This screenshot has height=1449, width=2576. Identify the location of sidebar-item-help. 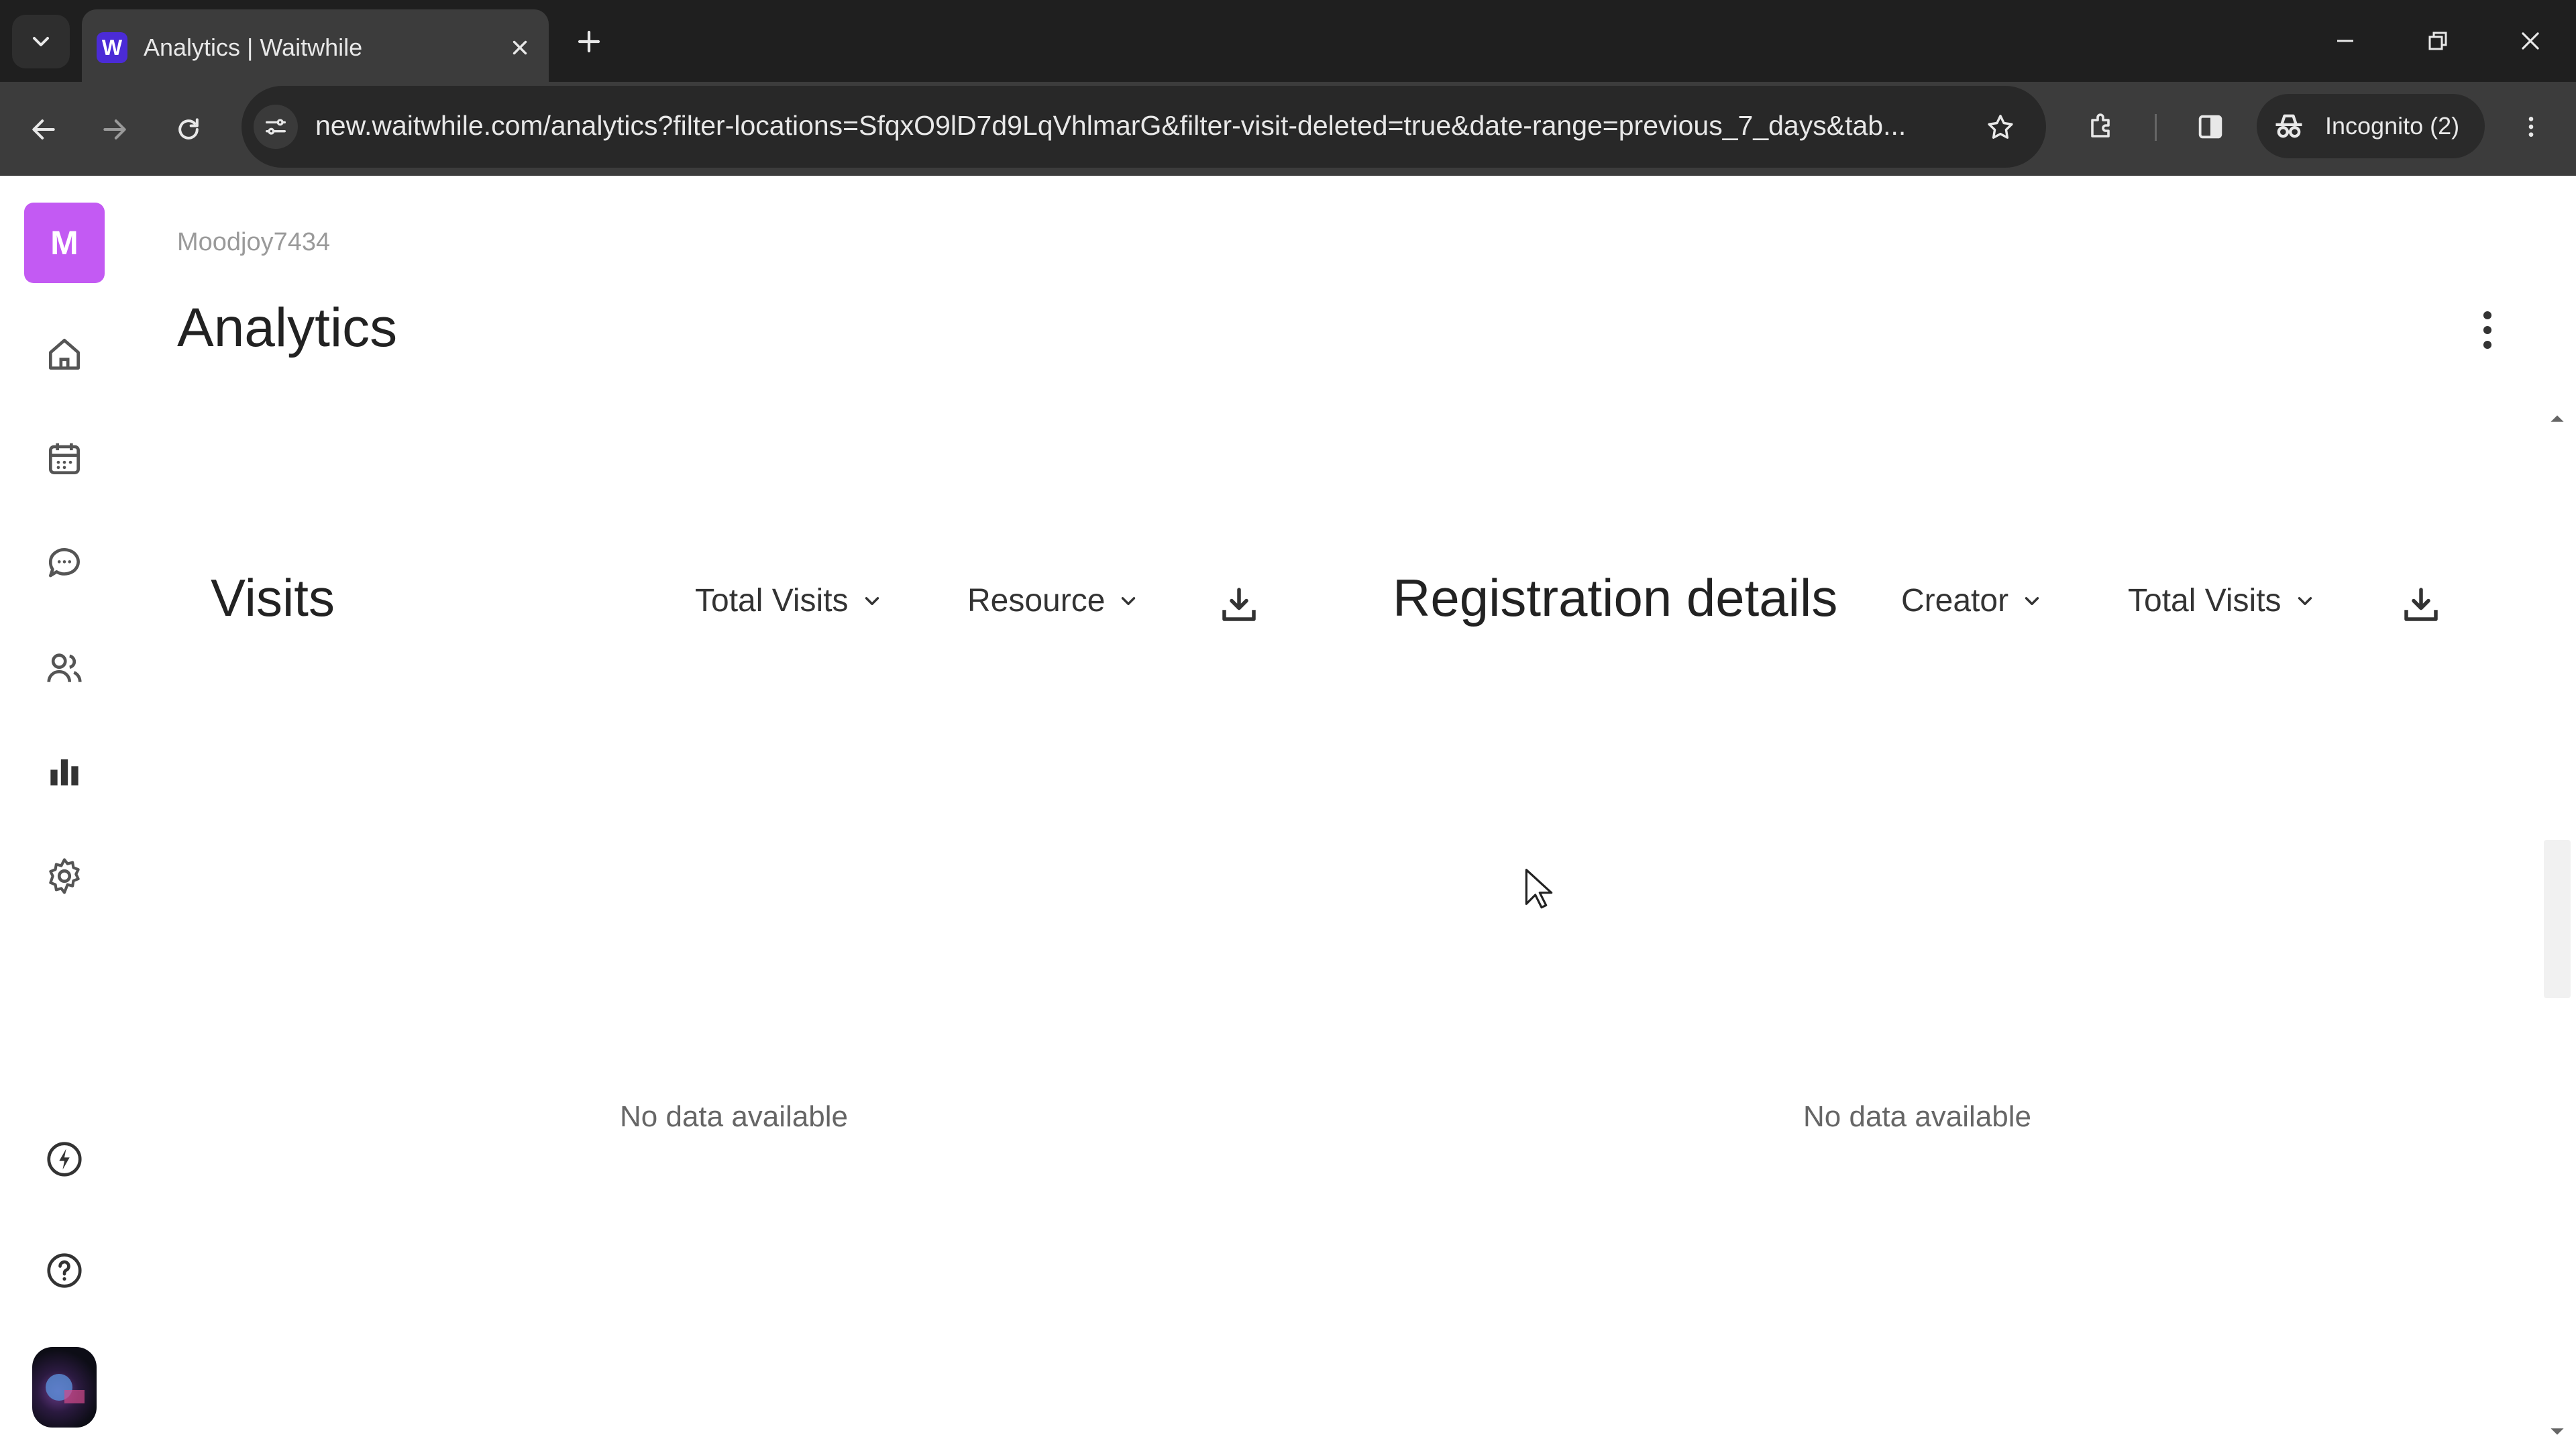
(64, 1270).